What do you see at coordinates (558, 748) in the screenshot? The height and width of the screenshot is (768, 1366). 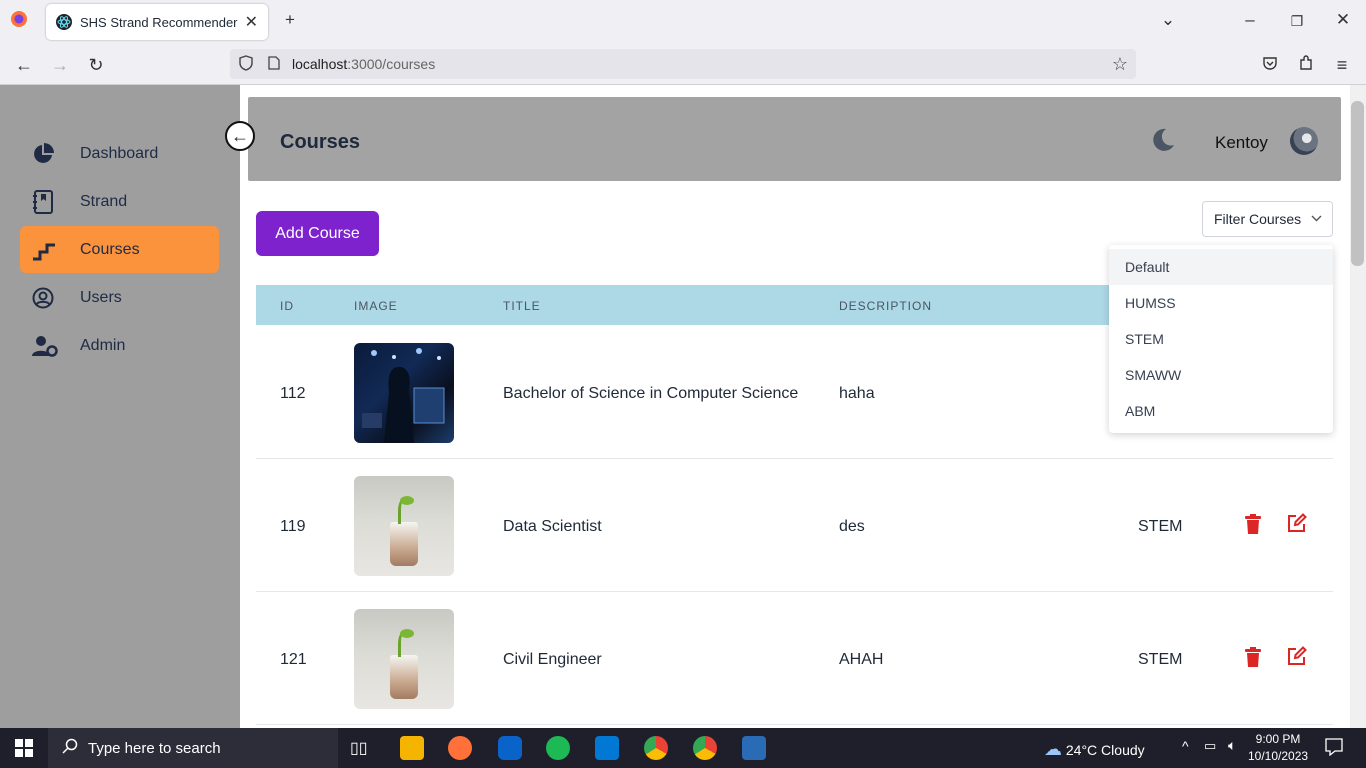 I see `spotify-icon` at bounding box center [558, 748].